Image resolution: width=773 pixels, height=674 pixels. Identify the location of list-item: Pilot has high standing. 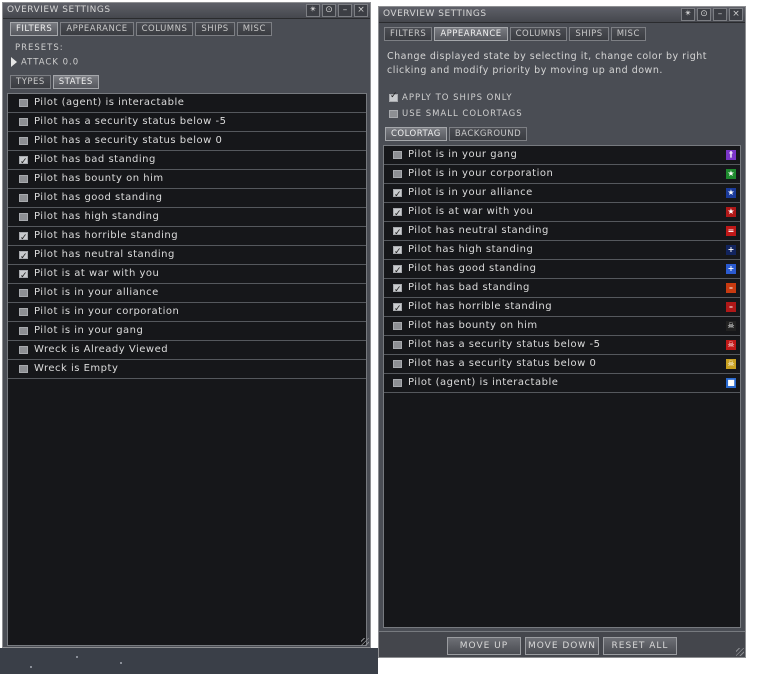
(187, 217).